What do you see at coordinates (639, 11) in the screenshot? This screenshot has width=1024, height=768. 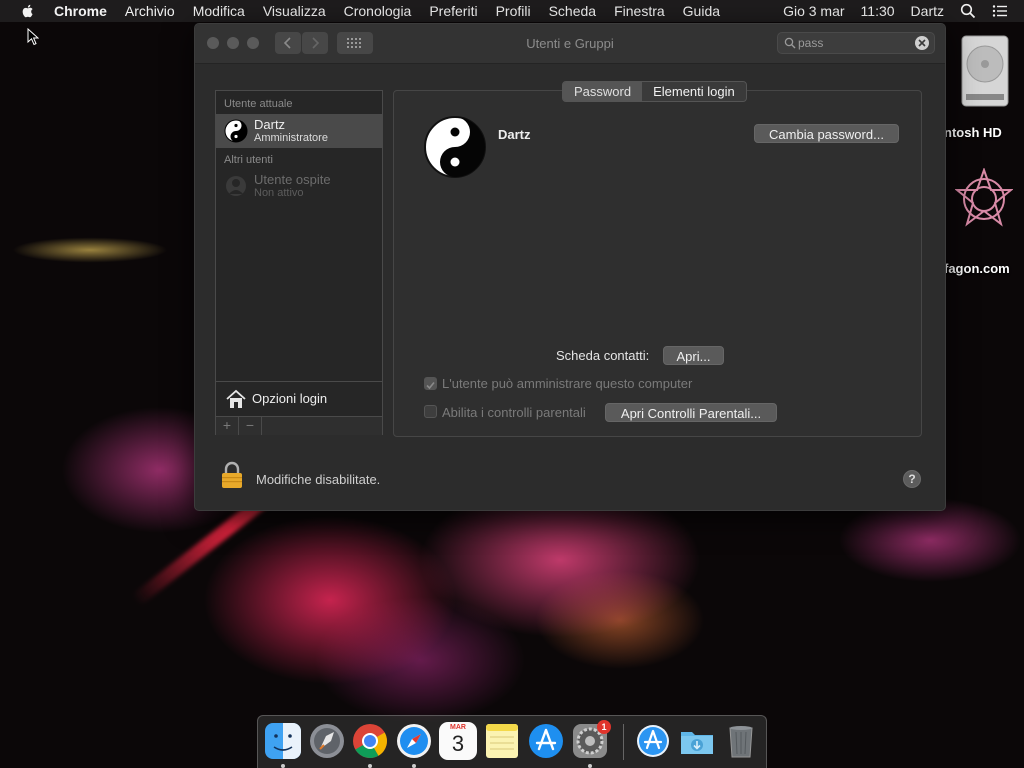 I see `menu-finestra: Finestra` at bounding box center [639, 11].